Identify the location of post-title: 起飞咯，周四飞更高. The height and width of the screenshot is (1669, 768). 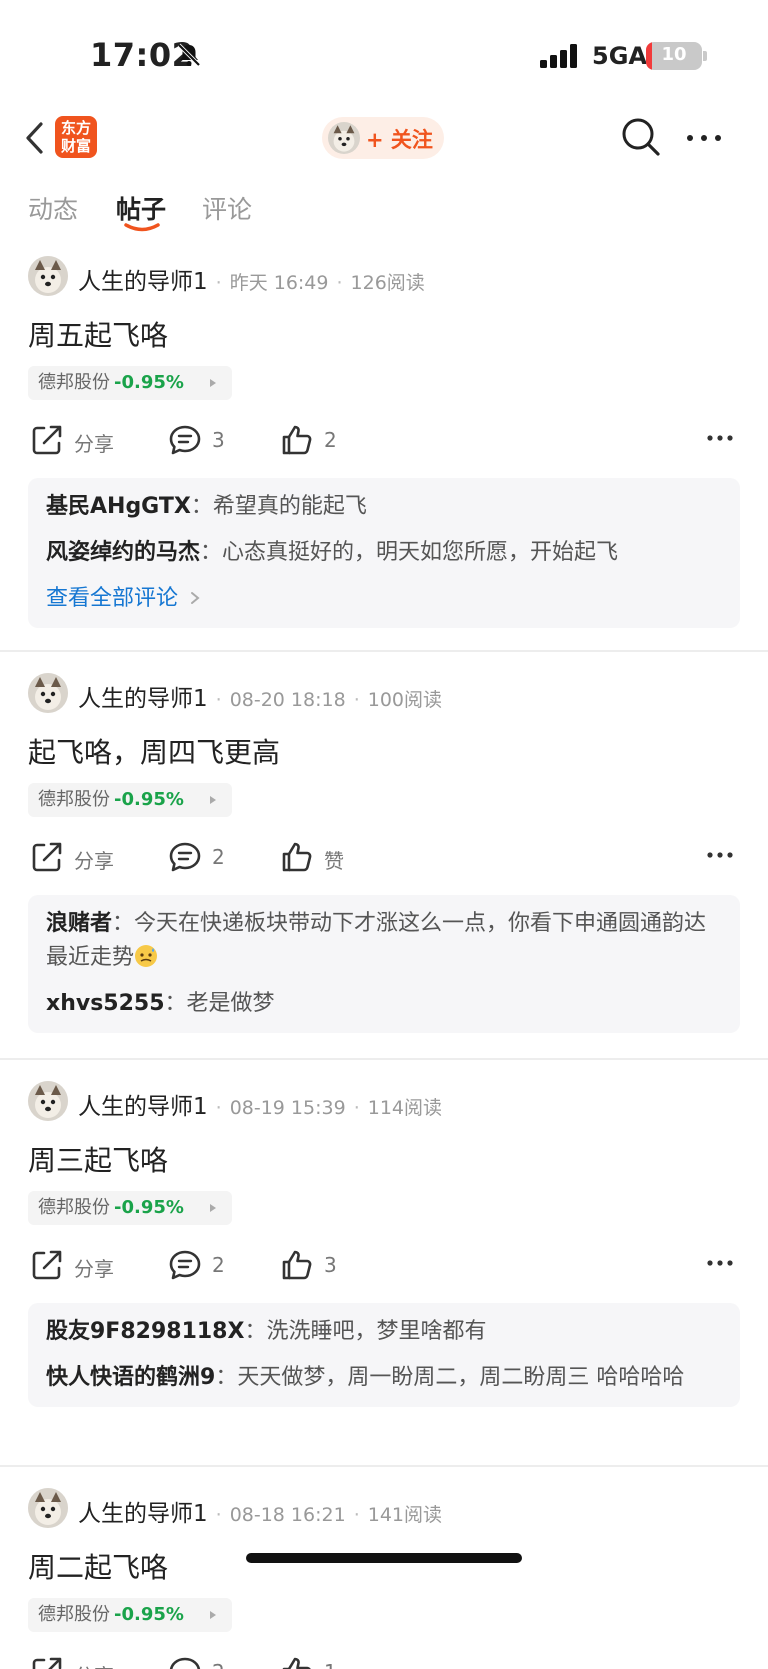
(154, 751).